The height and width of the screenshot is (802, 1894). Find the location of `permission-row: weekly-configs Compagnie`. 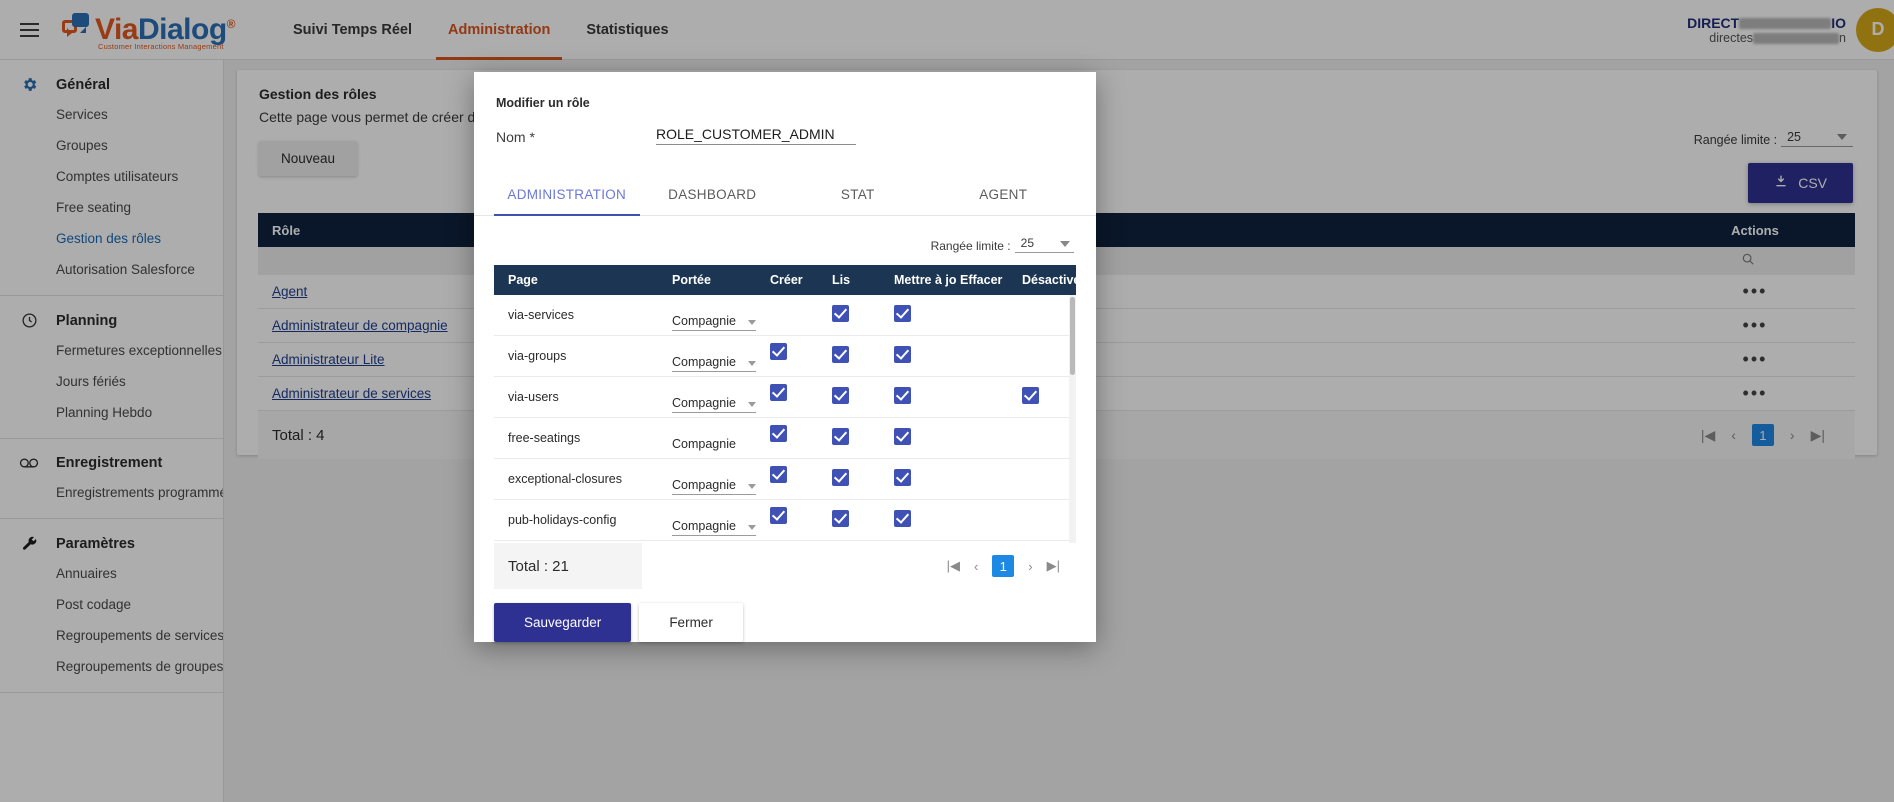

permission-row: weekly-configs Compagnie is located at coordinates (785, 542).